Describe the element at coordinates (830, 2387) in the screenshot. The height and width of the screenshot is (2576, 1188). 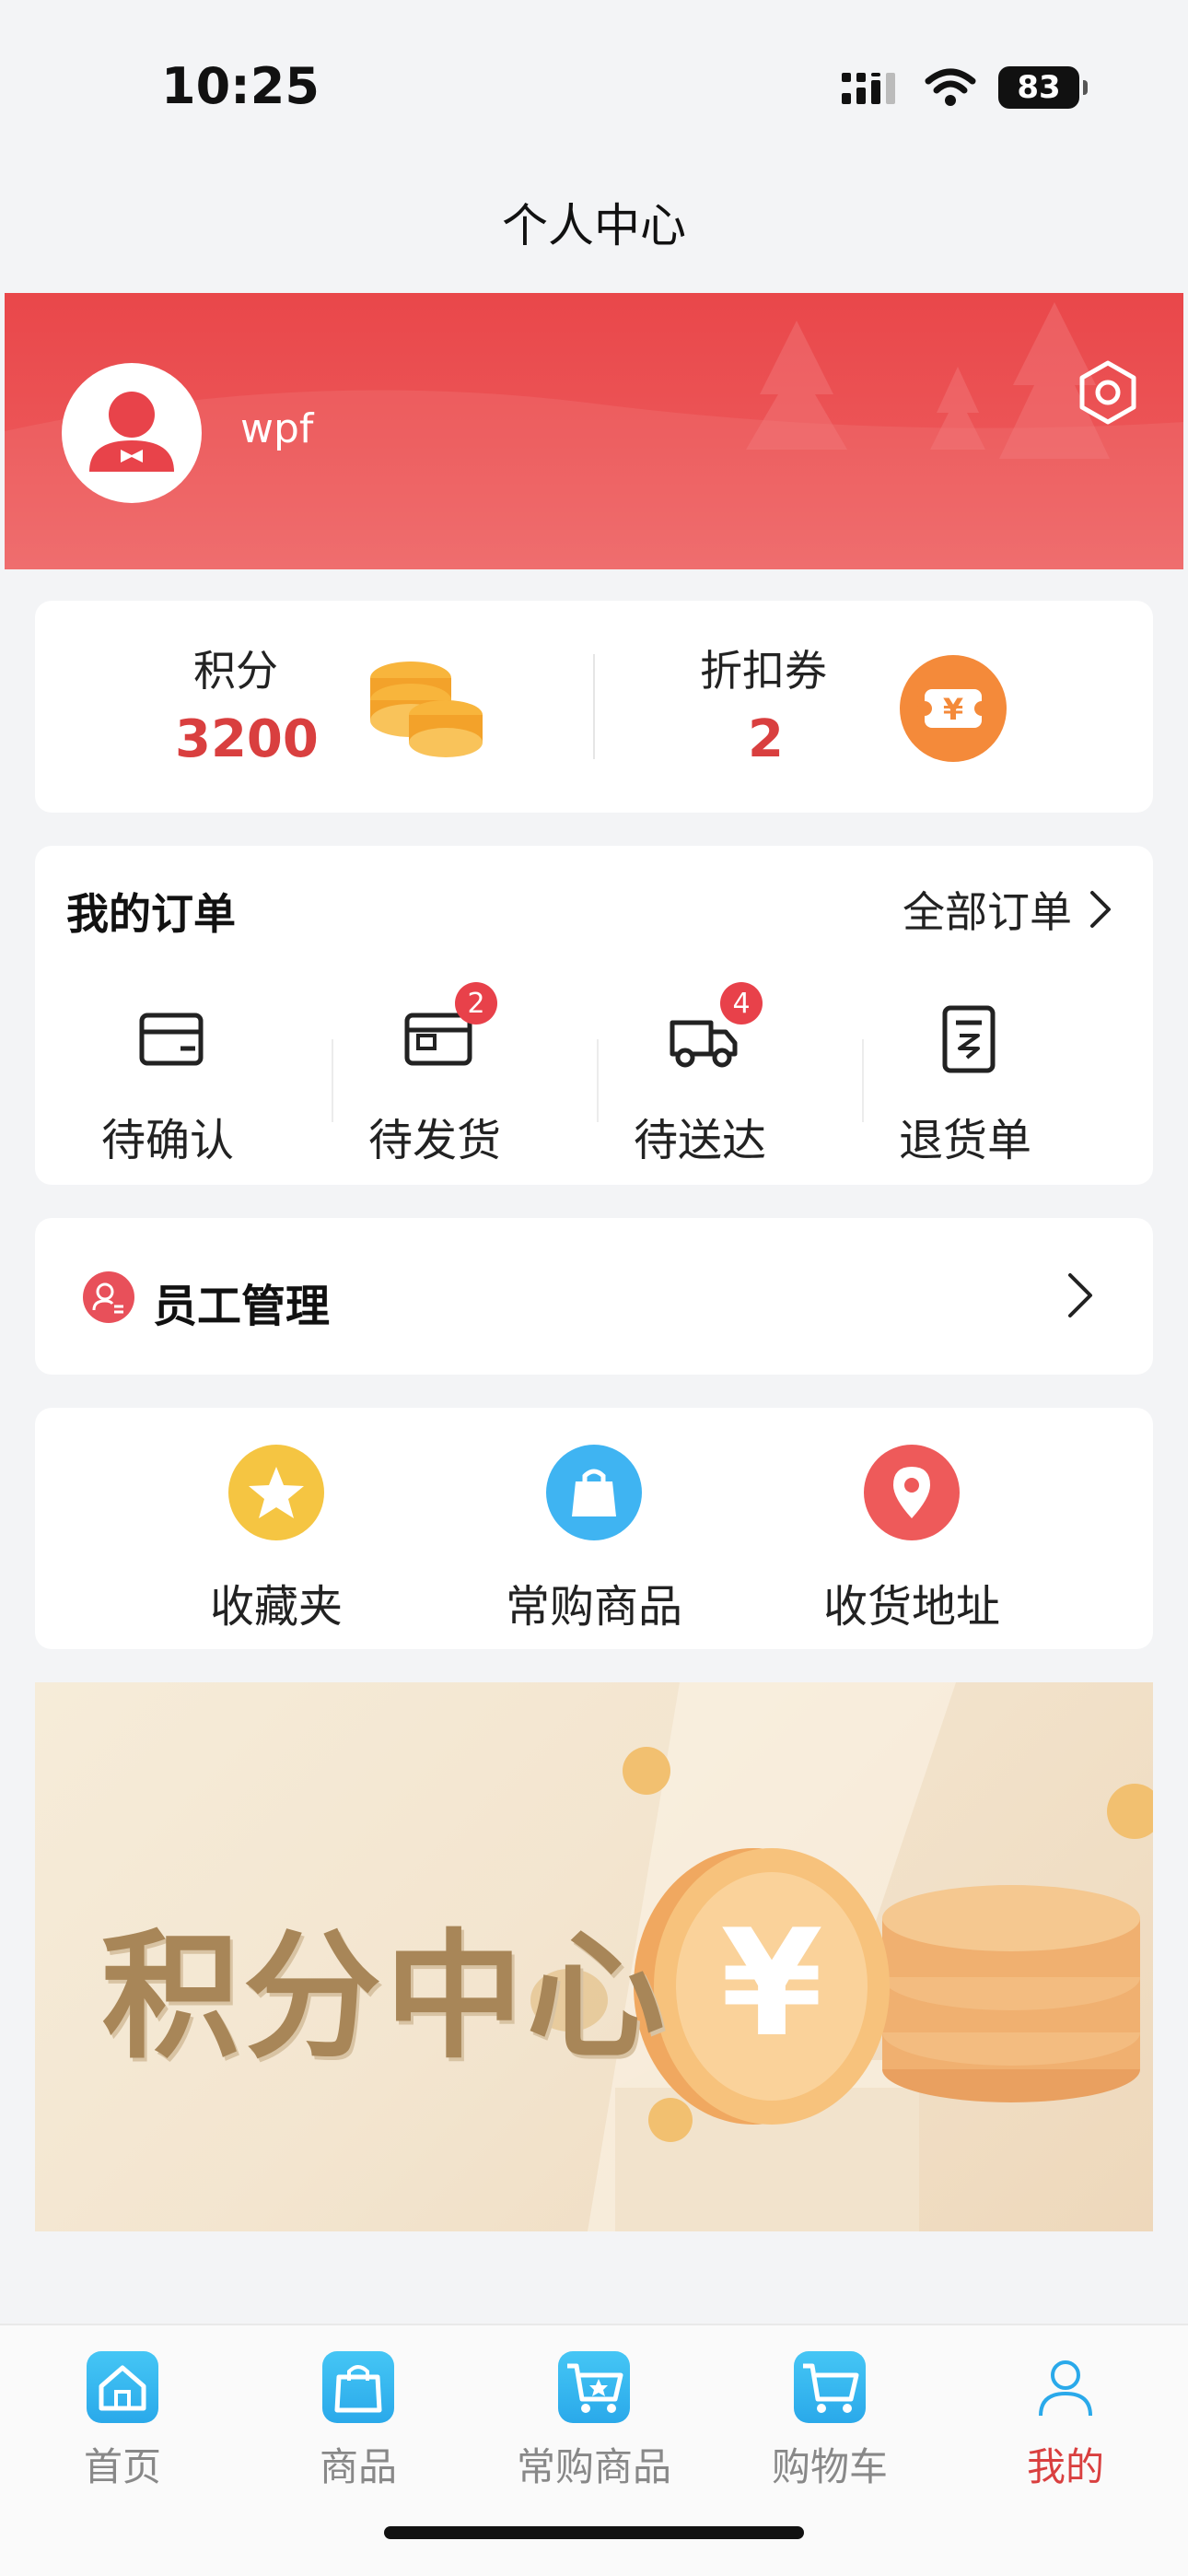
I see `cart-icon` at that location.